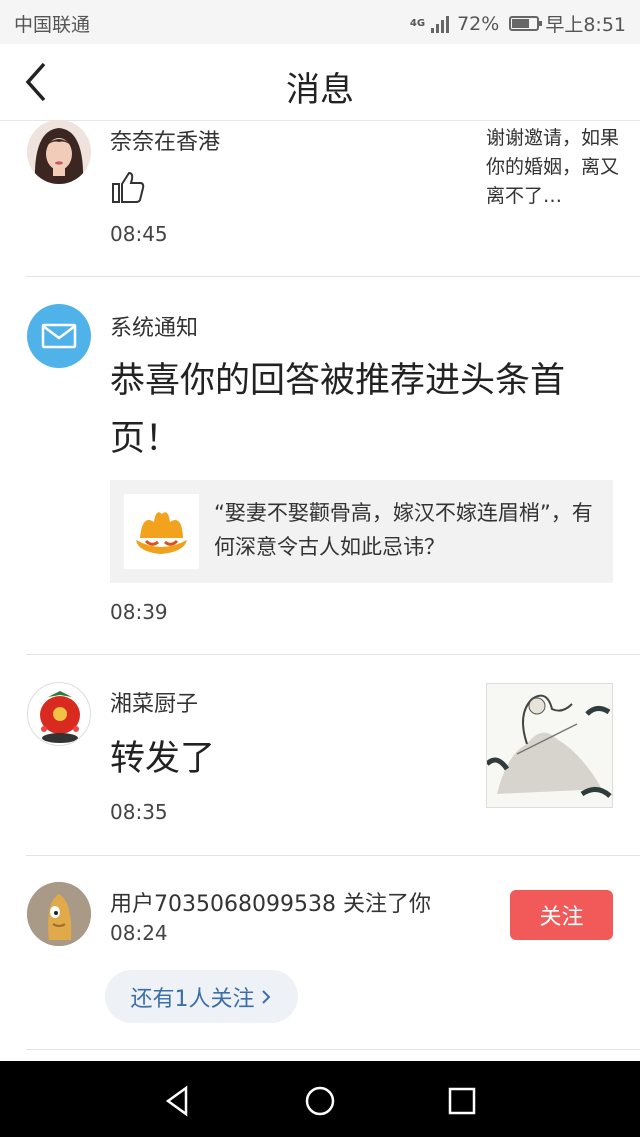  What do you see at coordinates (128, 187) in the screenshot?
I see `like-icon` at bounding box center [128, 187].